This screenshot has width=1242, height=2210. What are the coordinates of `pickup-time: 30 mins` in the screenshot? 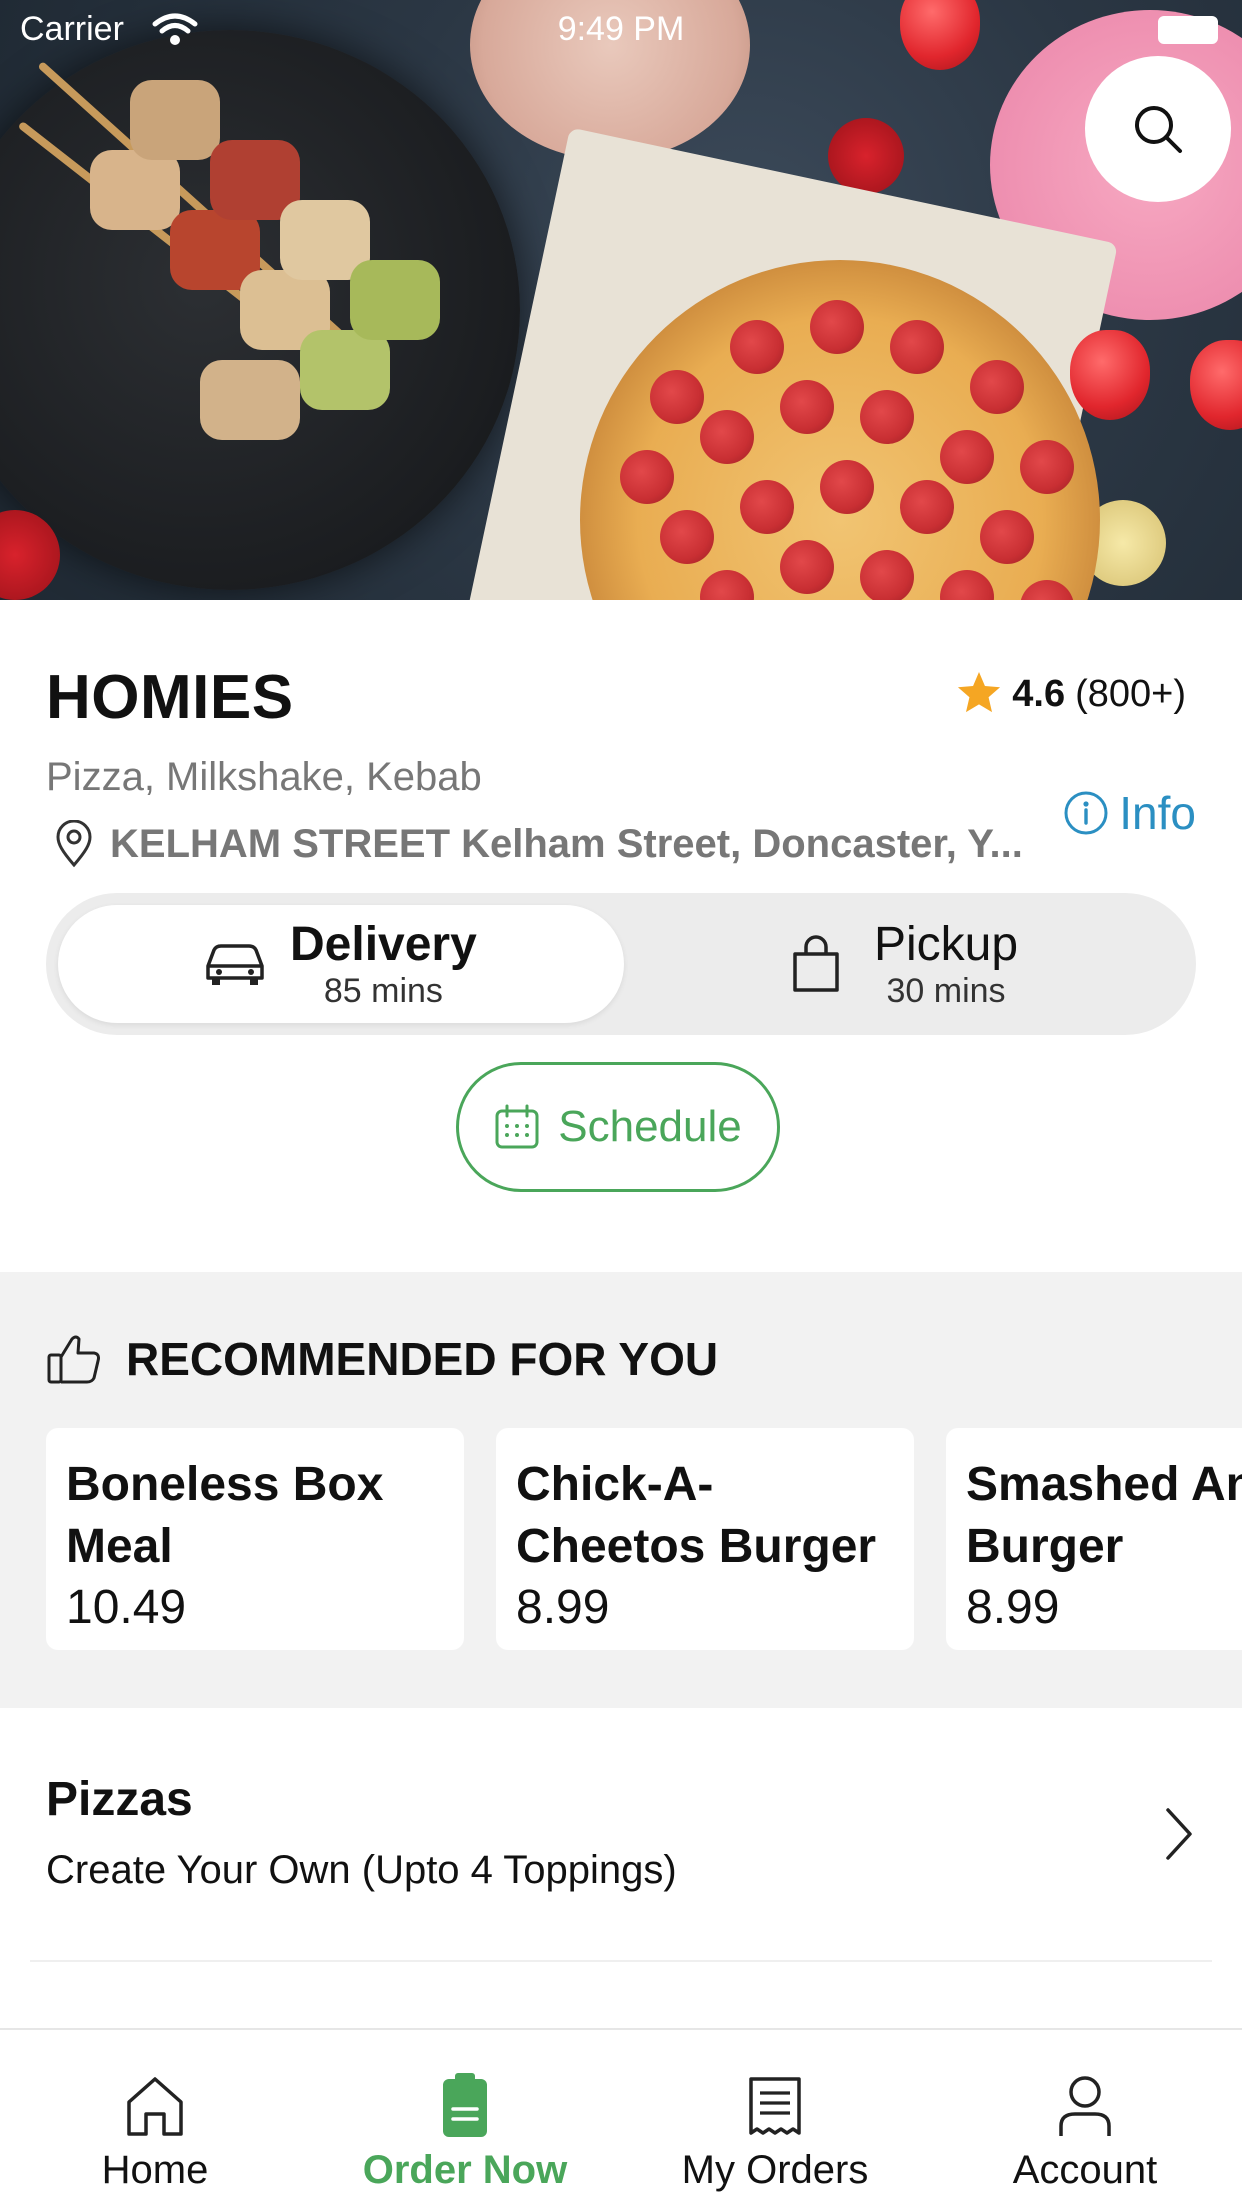 It's located at (946, 991).